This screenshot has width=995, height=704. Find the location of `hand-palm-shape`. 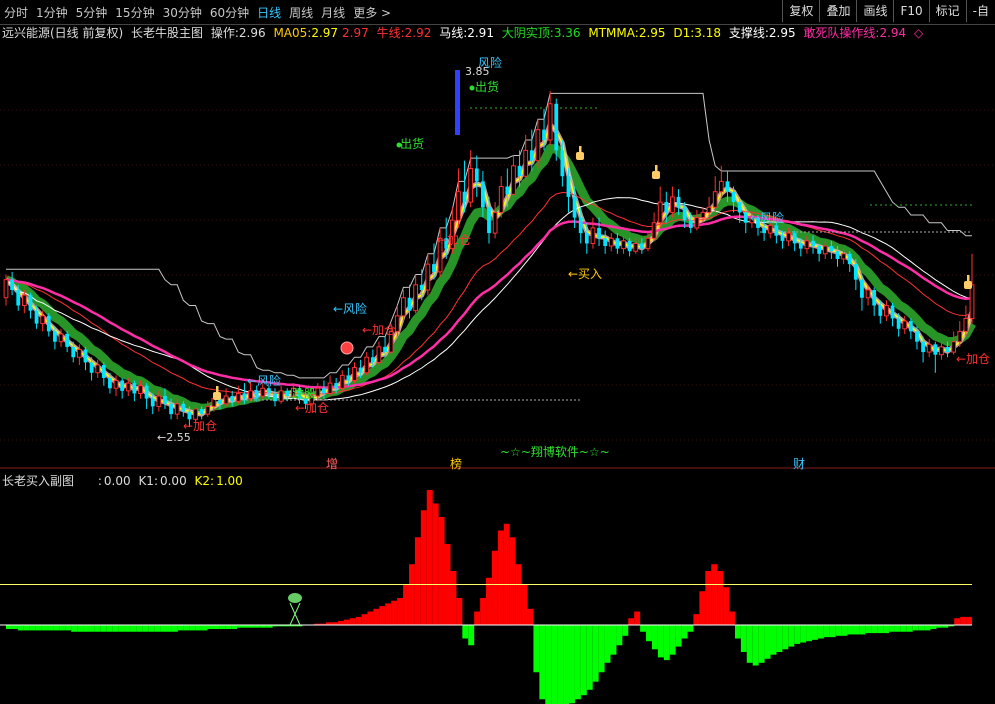

hand-palm-shape is located at coordinates (656, 175).